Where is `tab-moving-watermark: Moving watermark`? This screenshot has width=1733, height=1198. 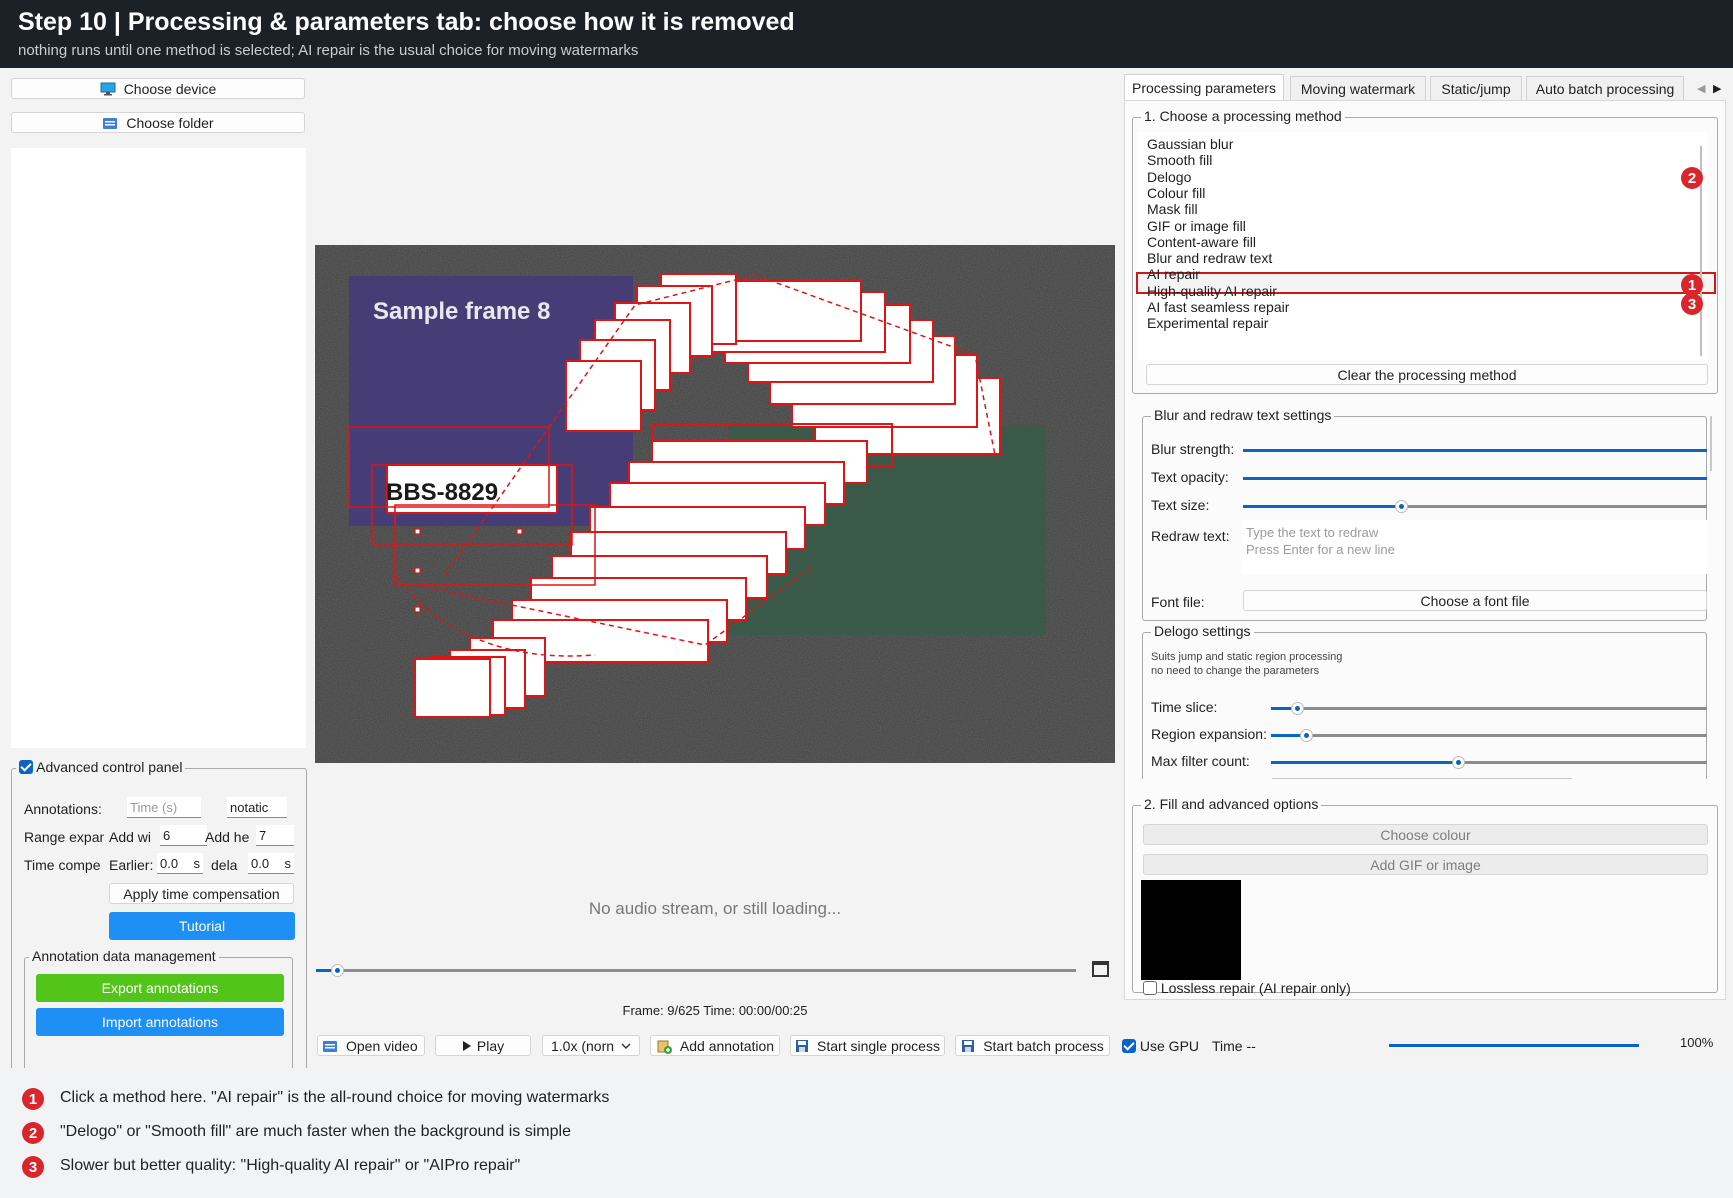 tab-moving-watermark: Moving watermark is located at coordinates (1358, 88).